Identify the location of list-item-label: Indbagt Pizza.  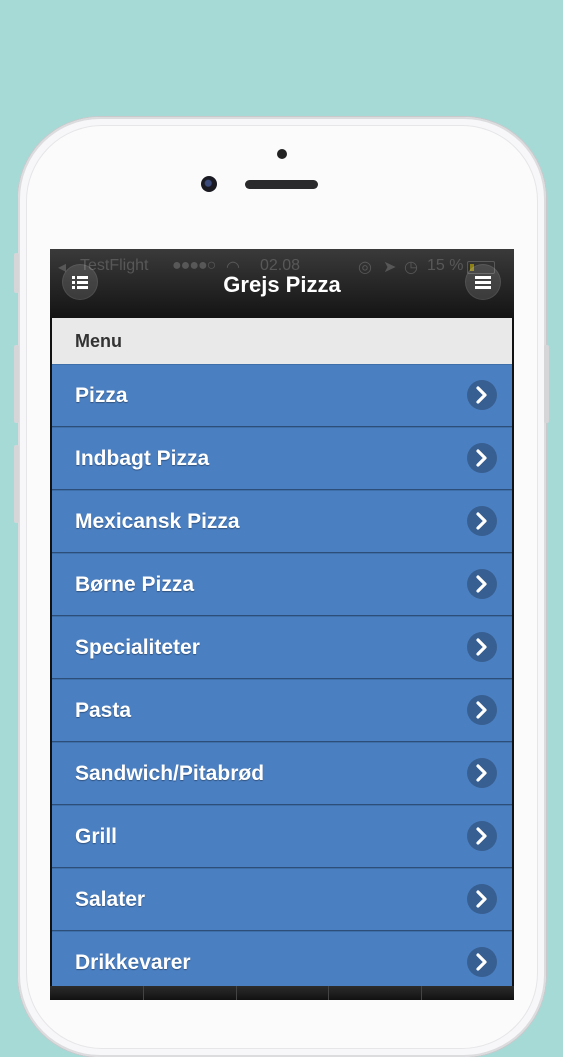
(142, 458).